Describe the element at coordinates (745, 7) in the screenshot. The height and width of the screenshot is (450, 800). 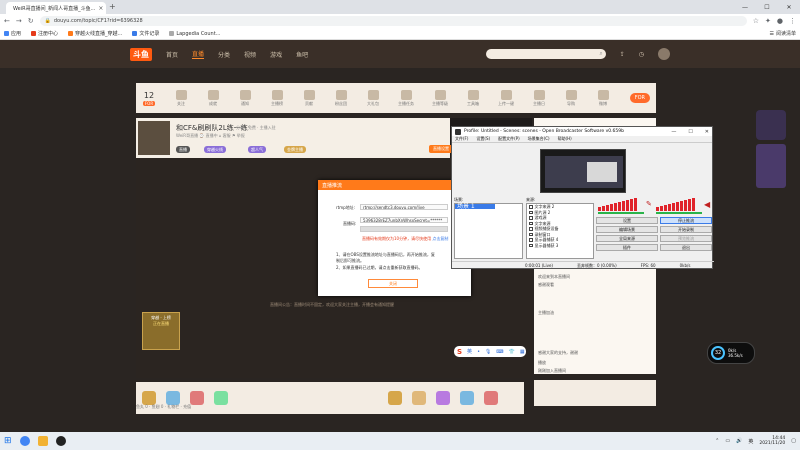
I see `minimize-icon: —` at that location.